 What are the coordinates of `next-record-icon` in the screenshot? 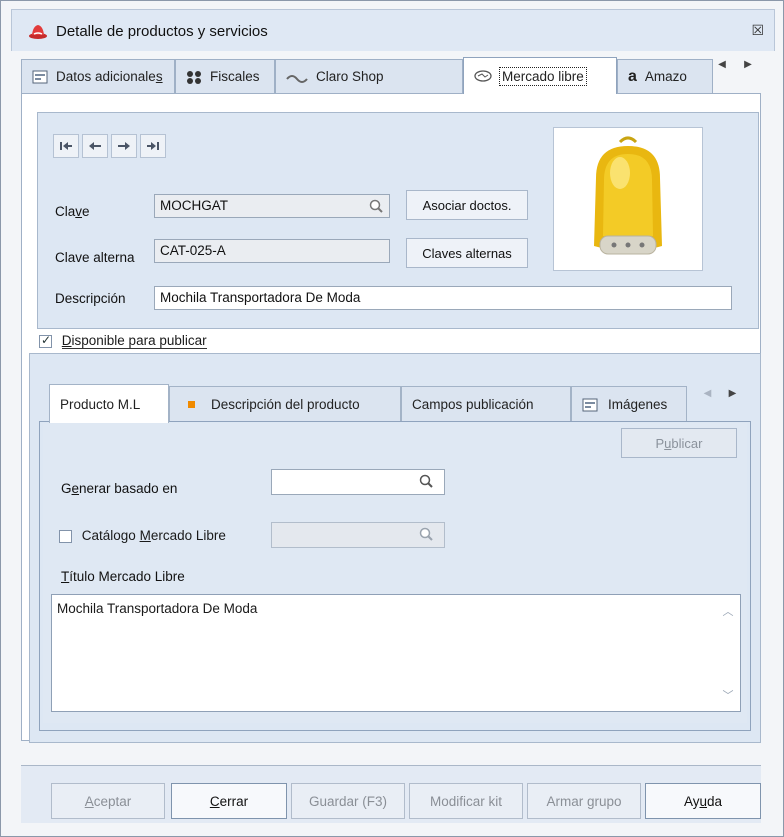 It's located at (124, 146).